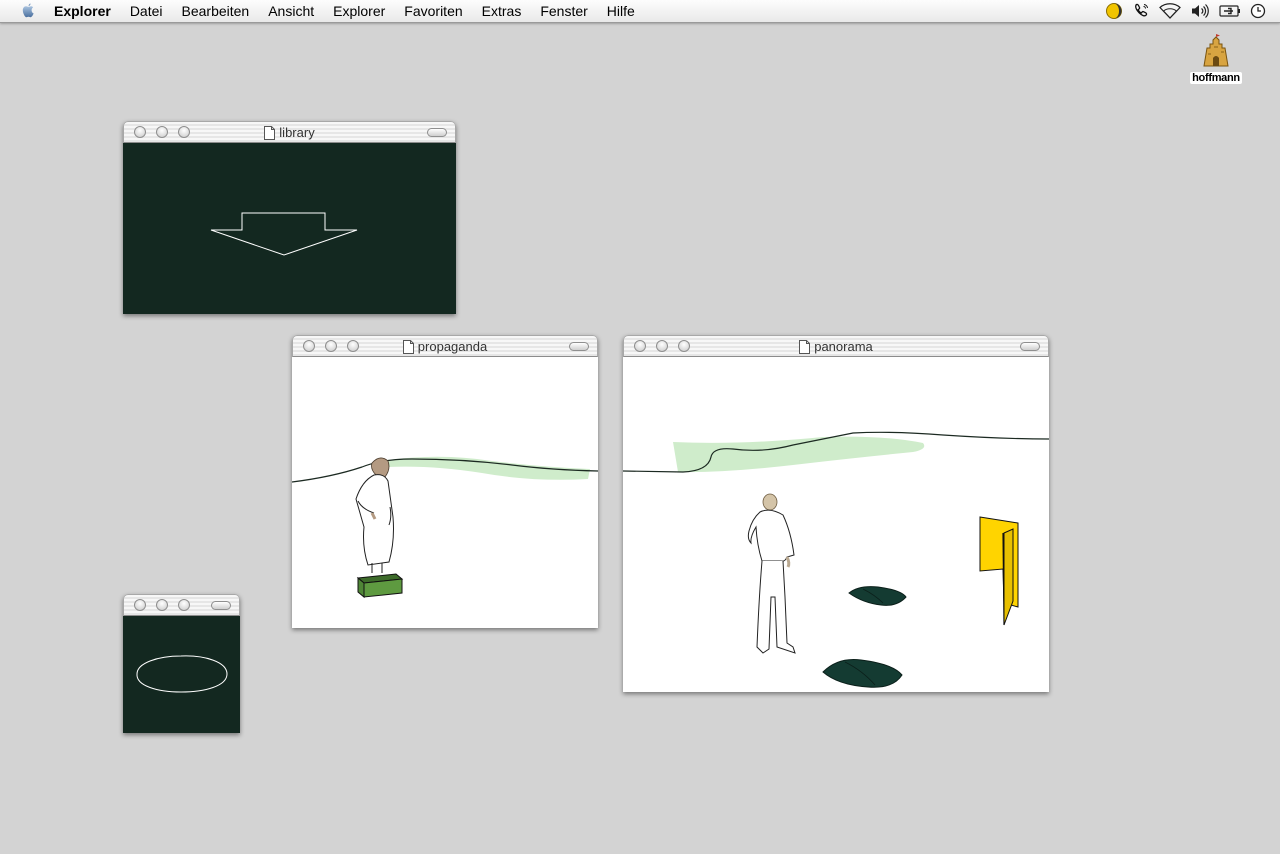  I want to click on clock-icon, so click(1258, 11).